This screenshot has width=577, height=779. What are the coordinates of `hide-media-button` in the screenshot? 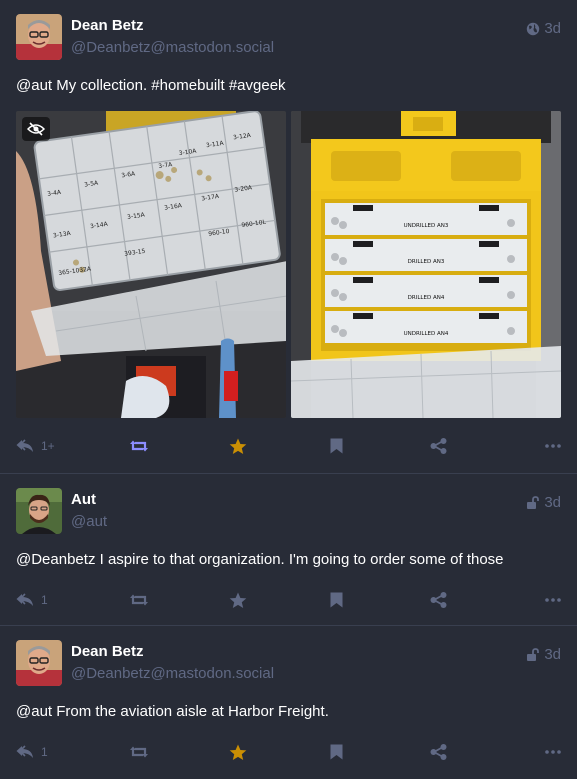 It's located at (36, 129).